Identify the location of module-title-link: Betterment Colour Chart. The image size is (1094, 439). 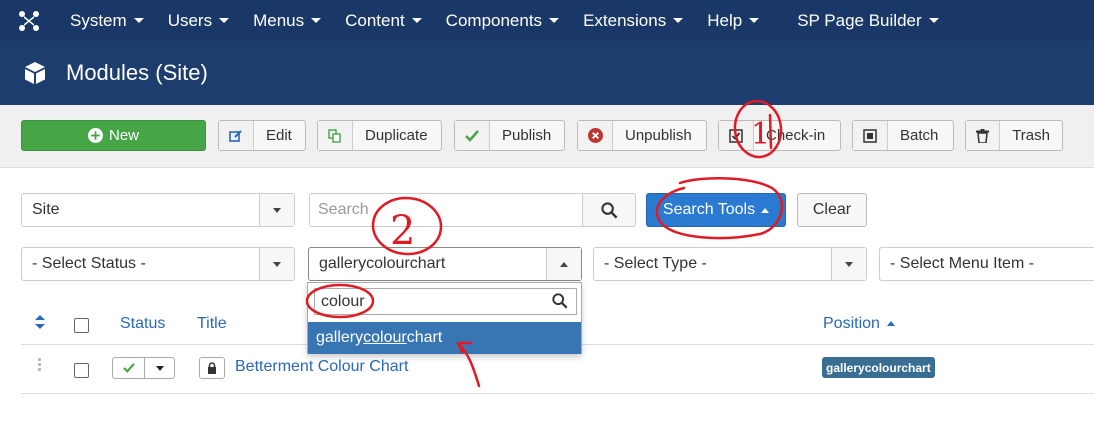
(321, 367).